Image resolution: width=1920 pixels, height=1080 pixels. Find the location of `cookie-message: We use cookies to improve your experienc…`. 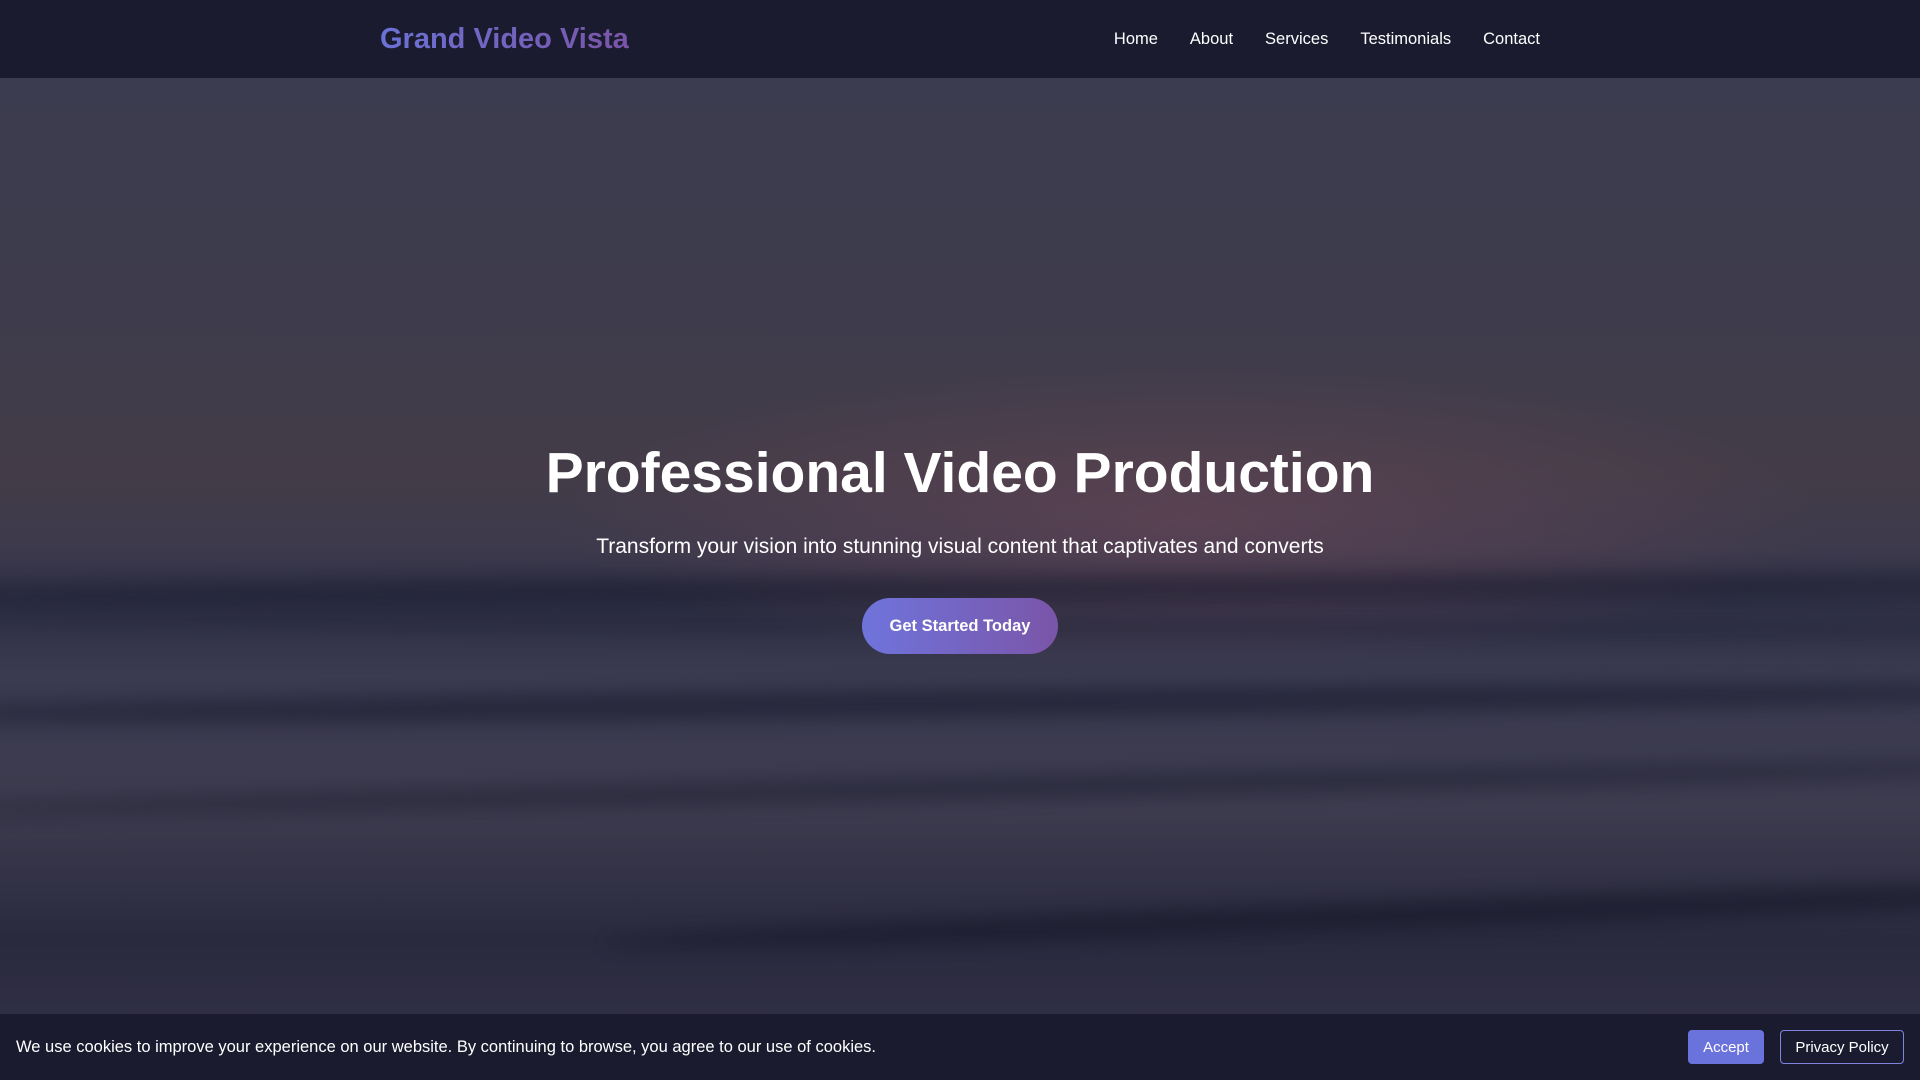

cookie-message: We use cookies to improve your experienc… is located at coordinates (446, 1047).